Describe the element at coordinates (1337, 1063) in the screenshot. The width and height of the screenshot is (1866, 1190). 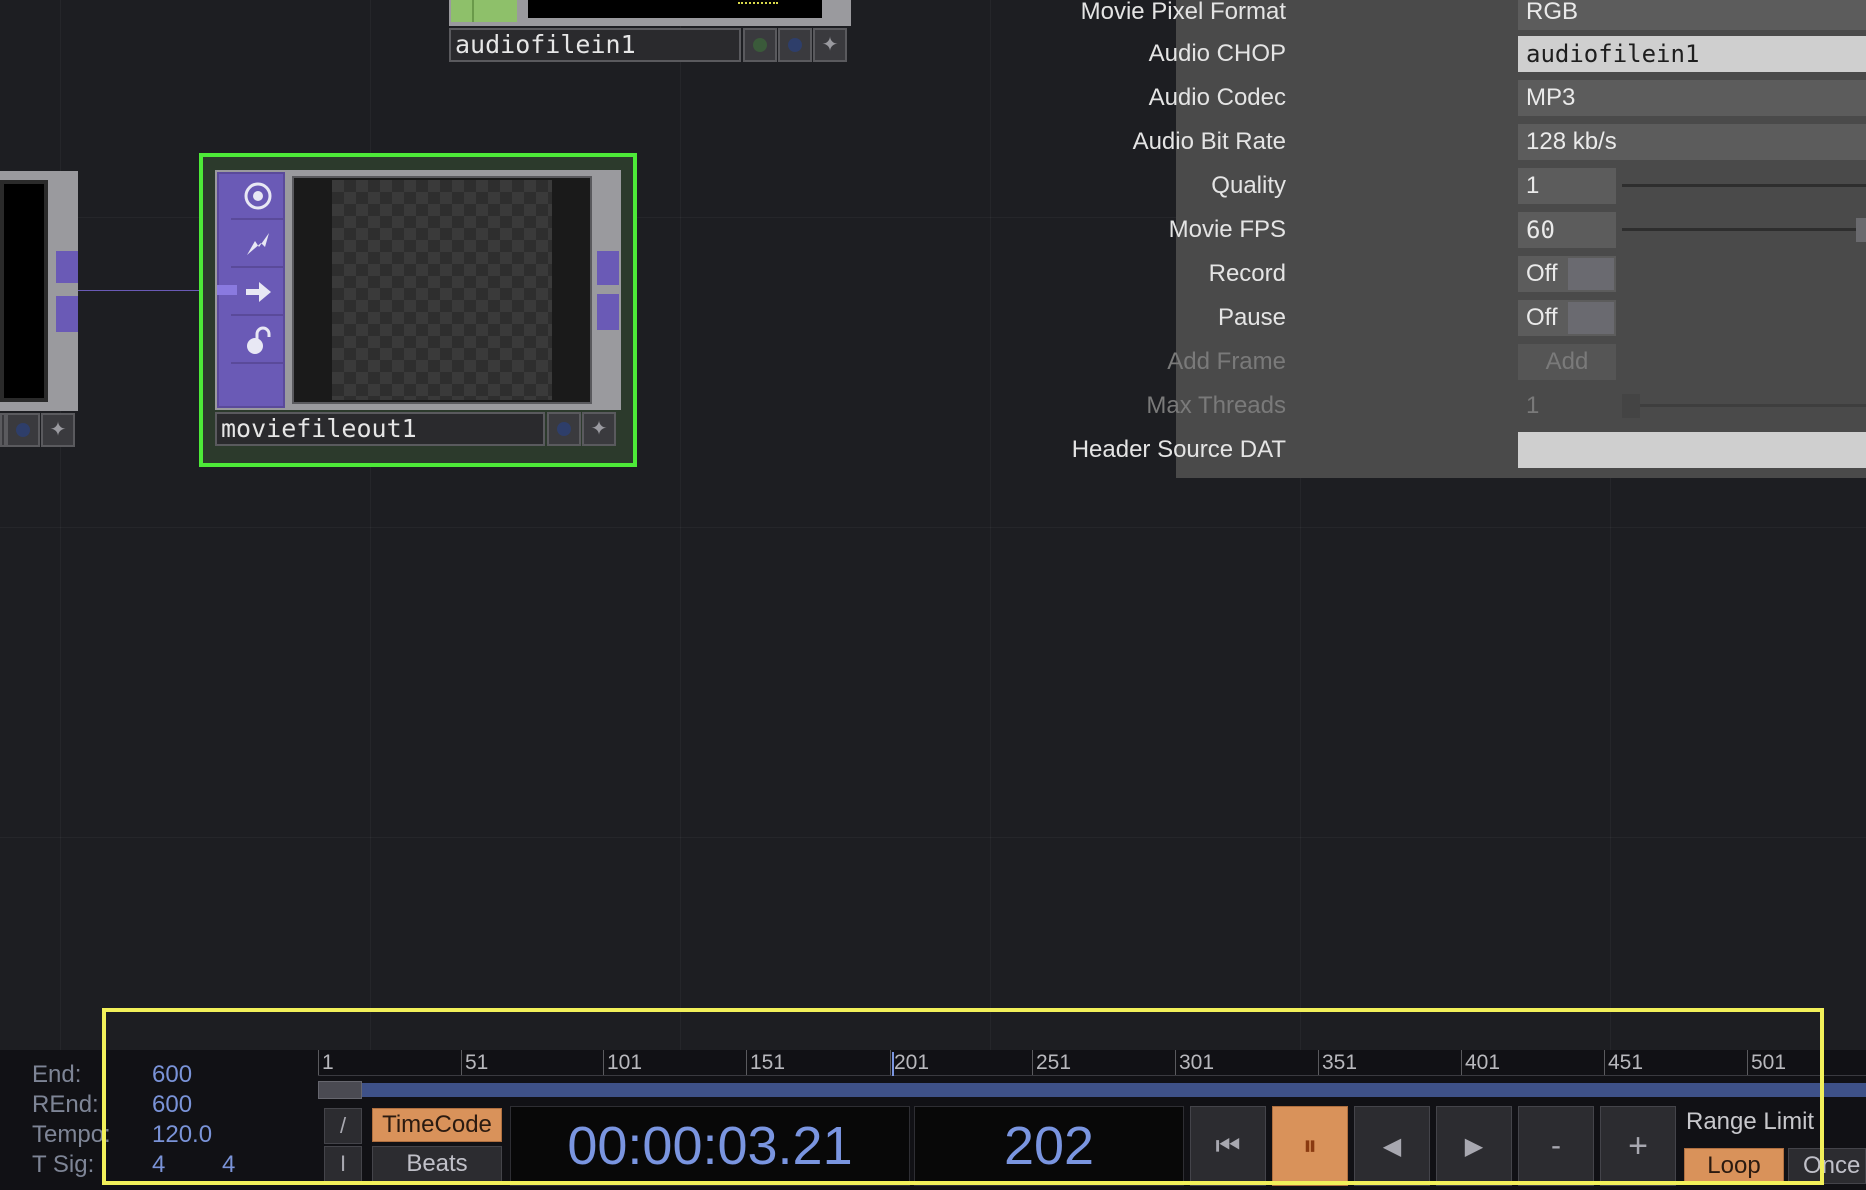
I see `ruler-tick: 351` at that location.